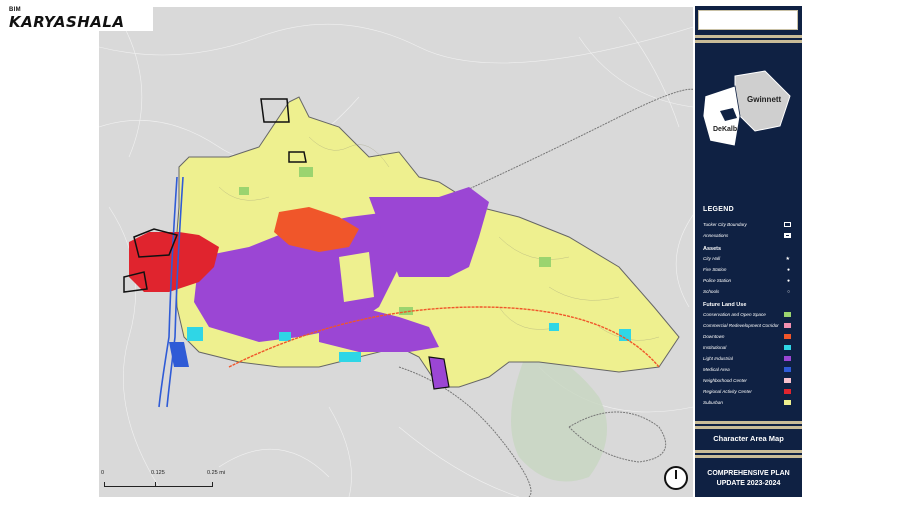 The image size is (897, 505). I want to click on suburban-pocket, so click(356, 277).